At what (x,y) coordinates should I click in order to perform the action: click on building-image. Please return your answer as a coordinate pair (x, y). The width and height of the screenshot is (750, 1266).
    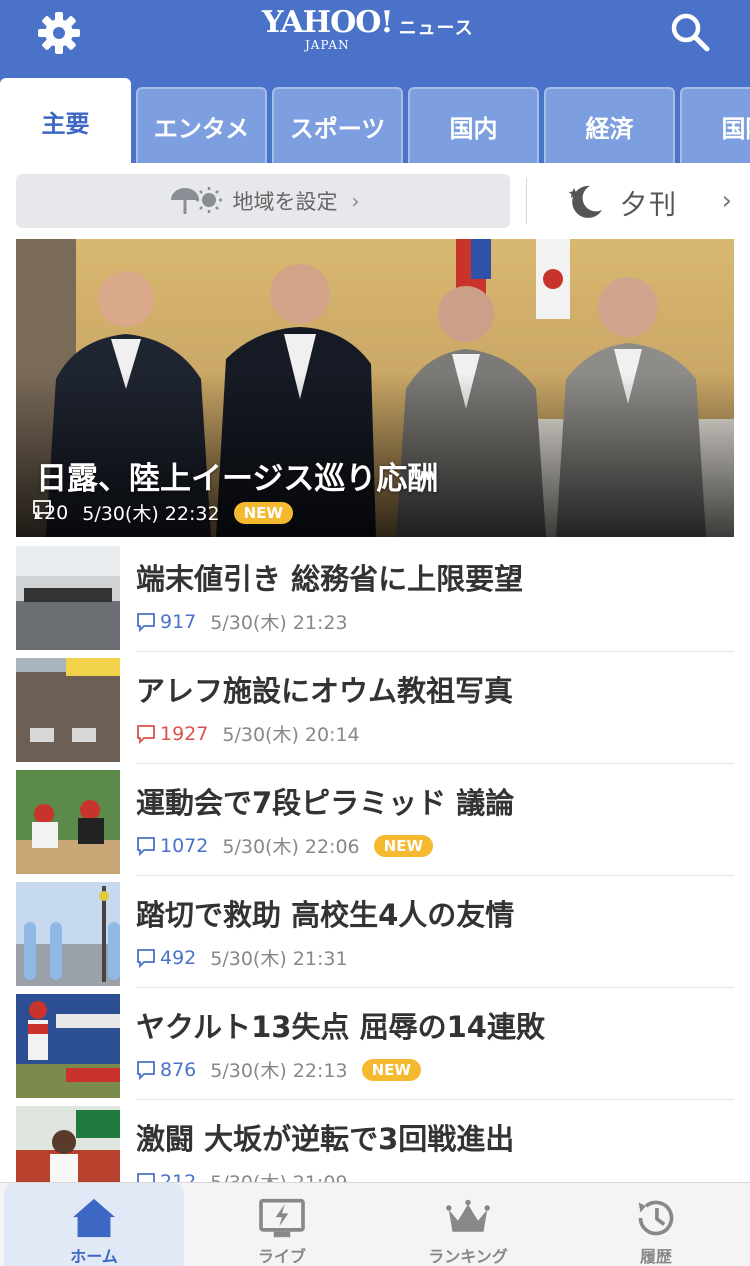
    Looking at the image, I should click on (68, 710).